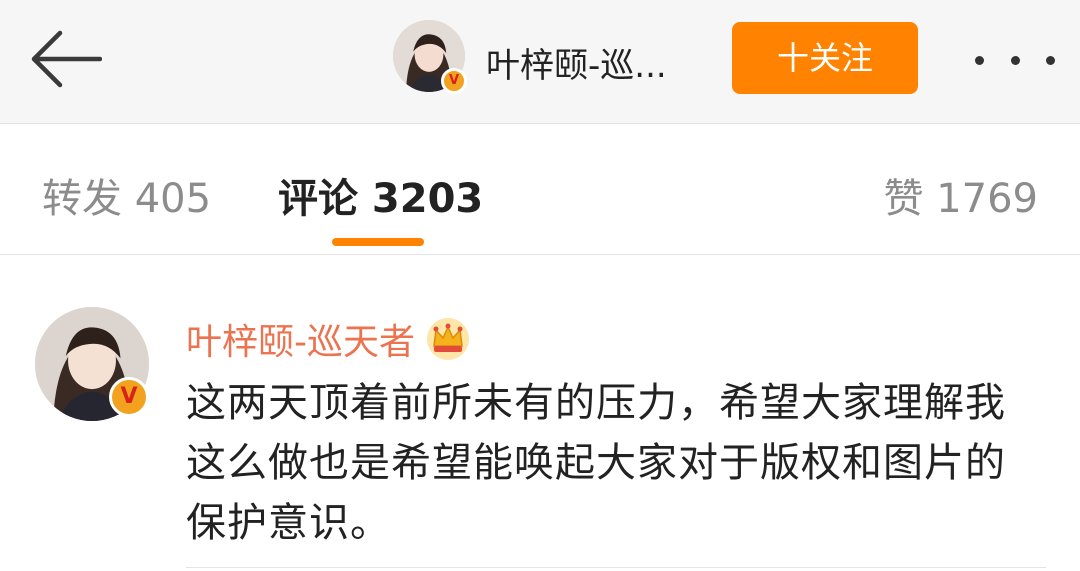 The height and width of the screenshot is (571, 1080). What do you see at coordinates (448, 339) in the screenshot?
I see `crown-icon` at bounding box center [448, 339].